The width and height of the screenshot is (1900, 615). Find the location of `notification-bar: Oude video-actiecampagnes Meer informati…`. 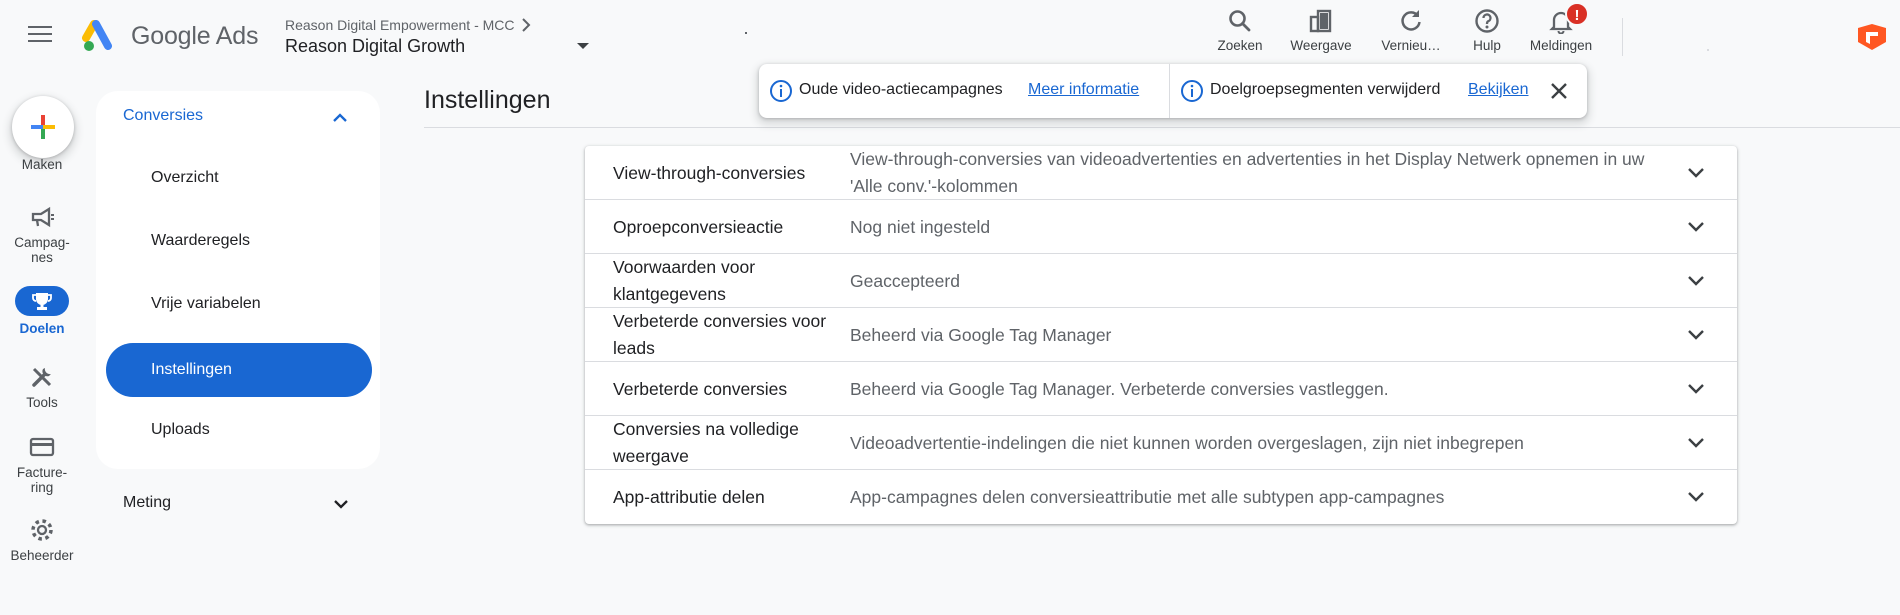

notification-bar: Oude video-actiecampagnes Meer informati… is located at coordinates (1173, 91).